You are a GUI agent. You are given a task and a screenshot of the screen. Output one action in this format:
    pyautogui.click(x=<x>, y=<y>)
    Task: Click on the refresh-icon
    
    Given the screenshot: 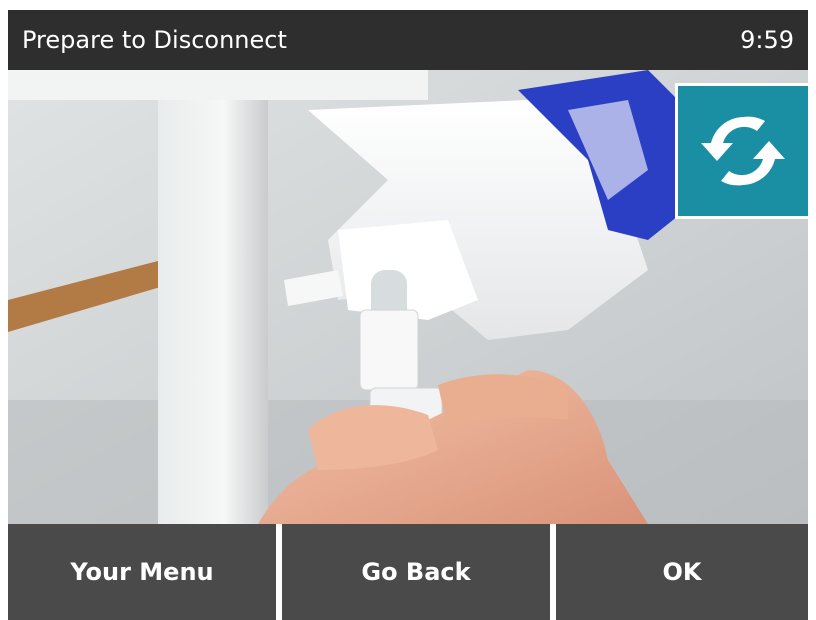 What is the action you would take?
    pyautogui.click(x=743, y=151)
    